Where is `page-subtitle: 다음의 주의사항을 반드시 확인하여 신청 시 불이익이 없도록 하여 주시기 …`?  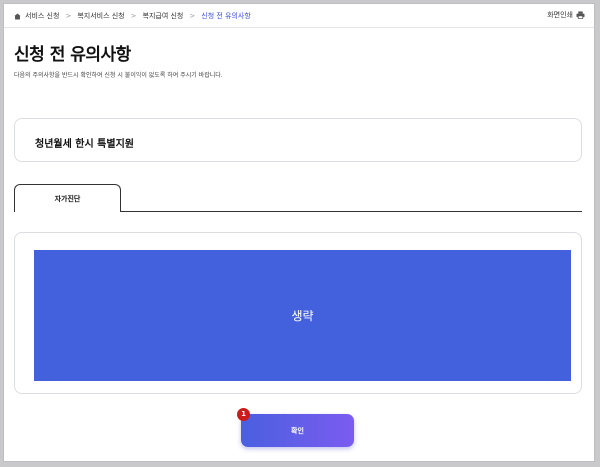
page-subtitle: 다음의 주의사항을 반드시 확인하여 신청 시 불이익이 없도록 하여 주시기 … is located at coordinates (118, 75).